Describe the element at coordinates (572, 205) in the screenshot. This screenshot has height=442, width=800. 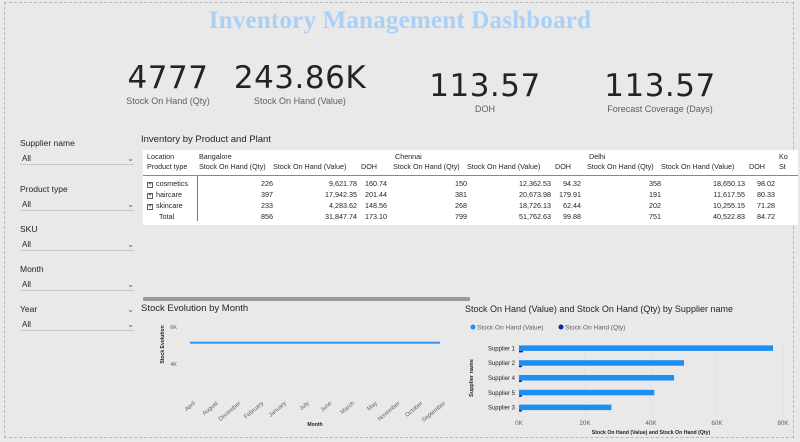
I see `matrix-cell: 62.44` at that location.